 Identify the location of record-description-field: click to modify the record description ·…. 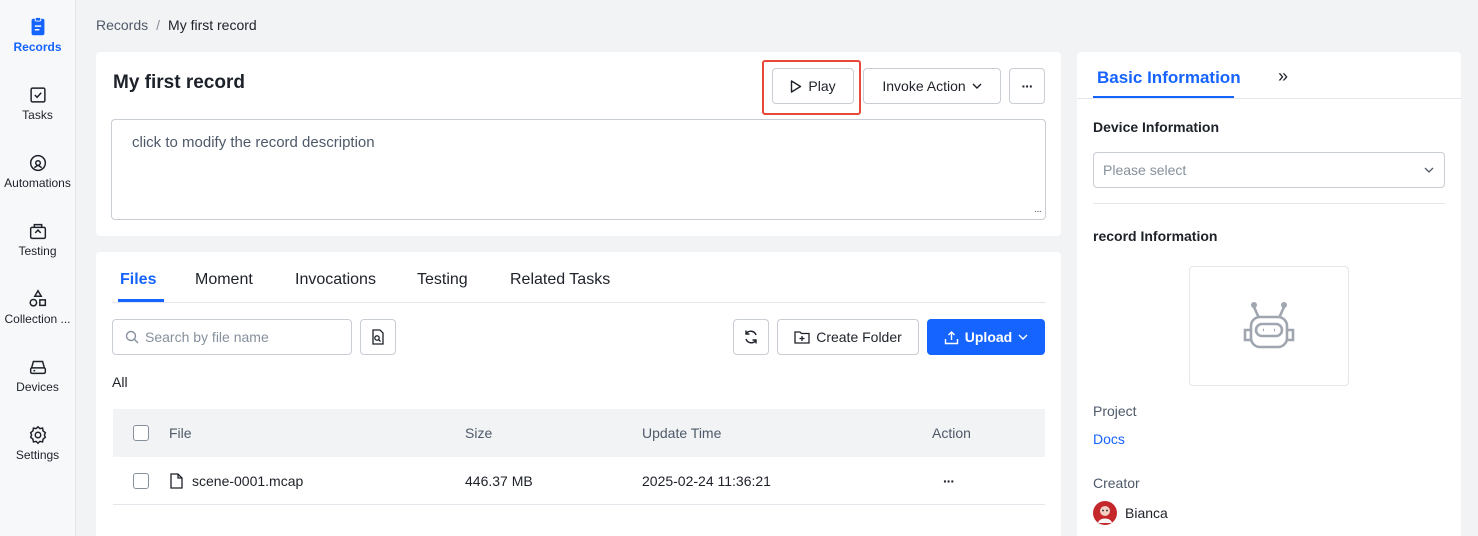
(578, 169).